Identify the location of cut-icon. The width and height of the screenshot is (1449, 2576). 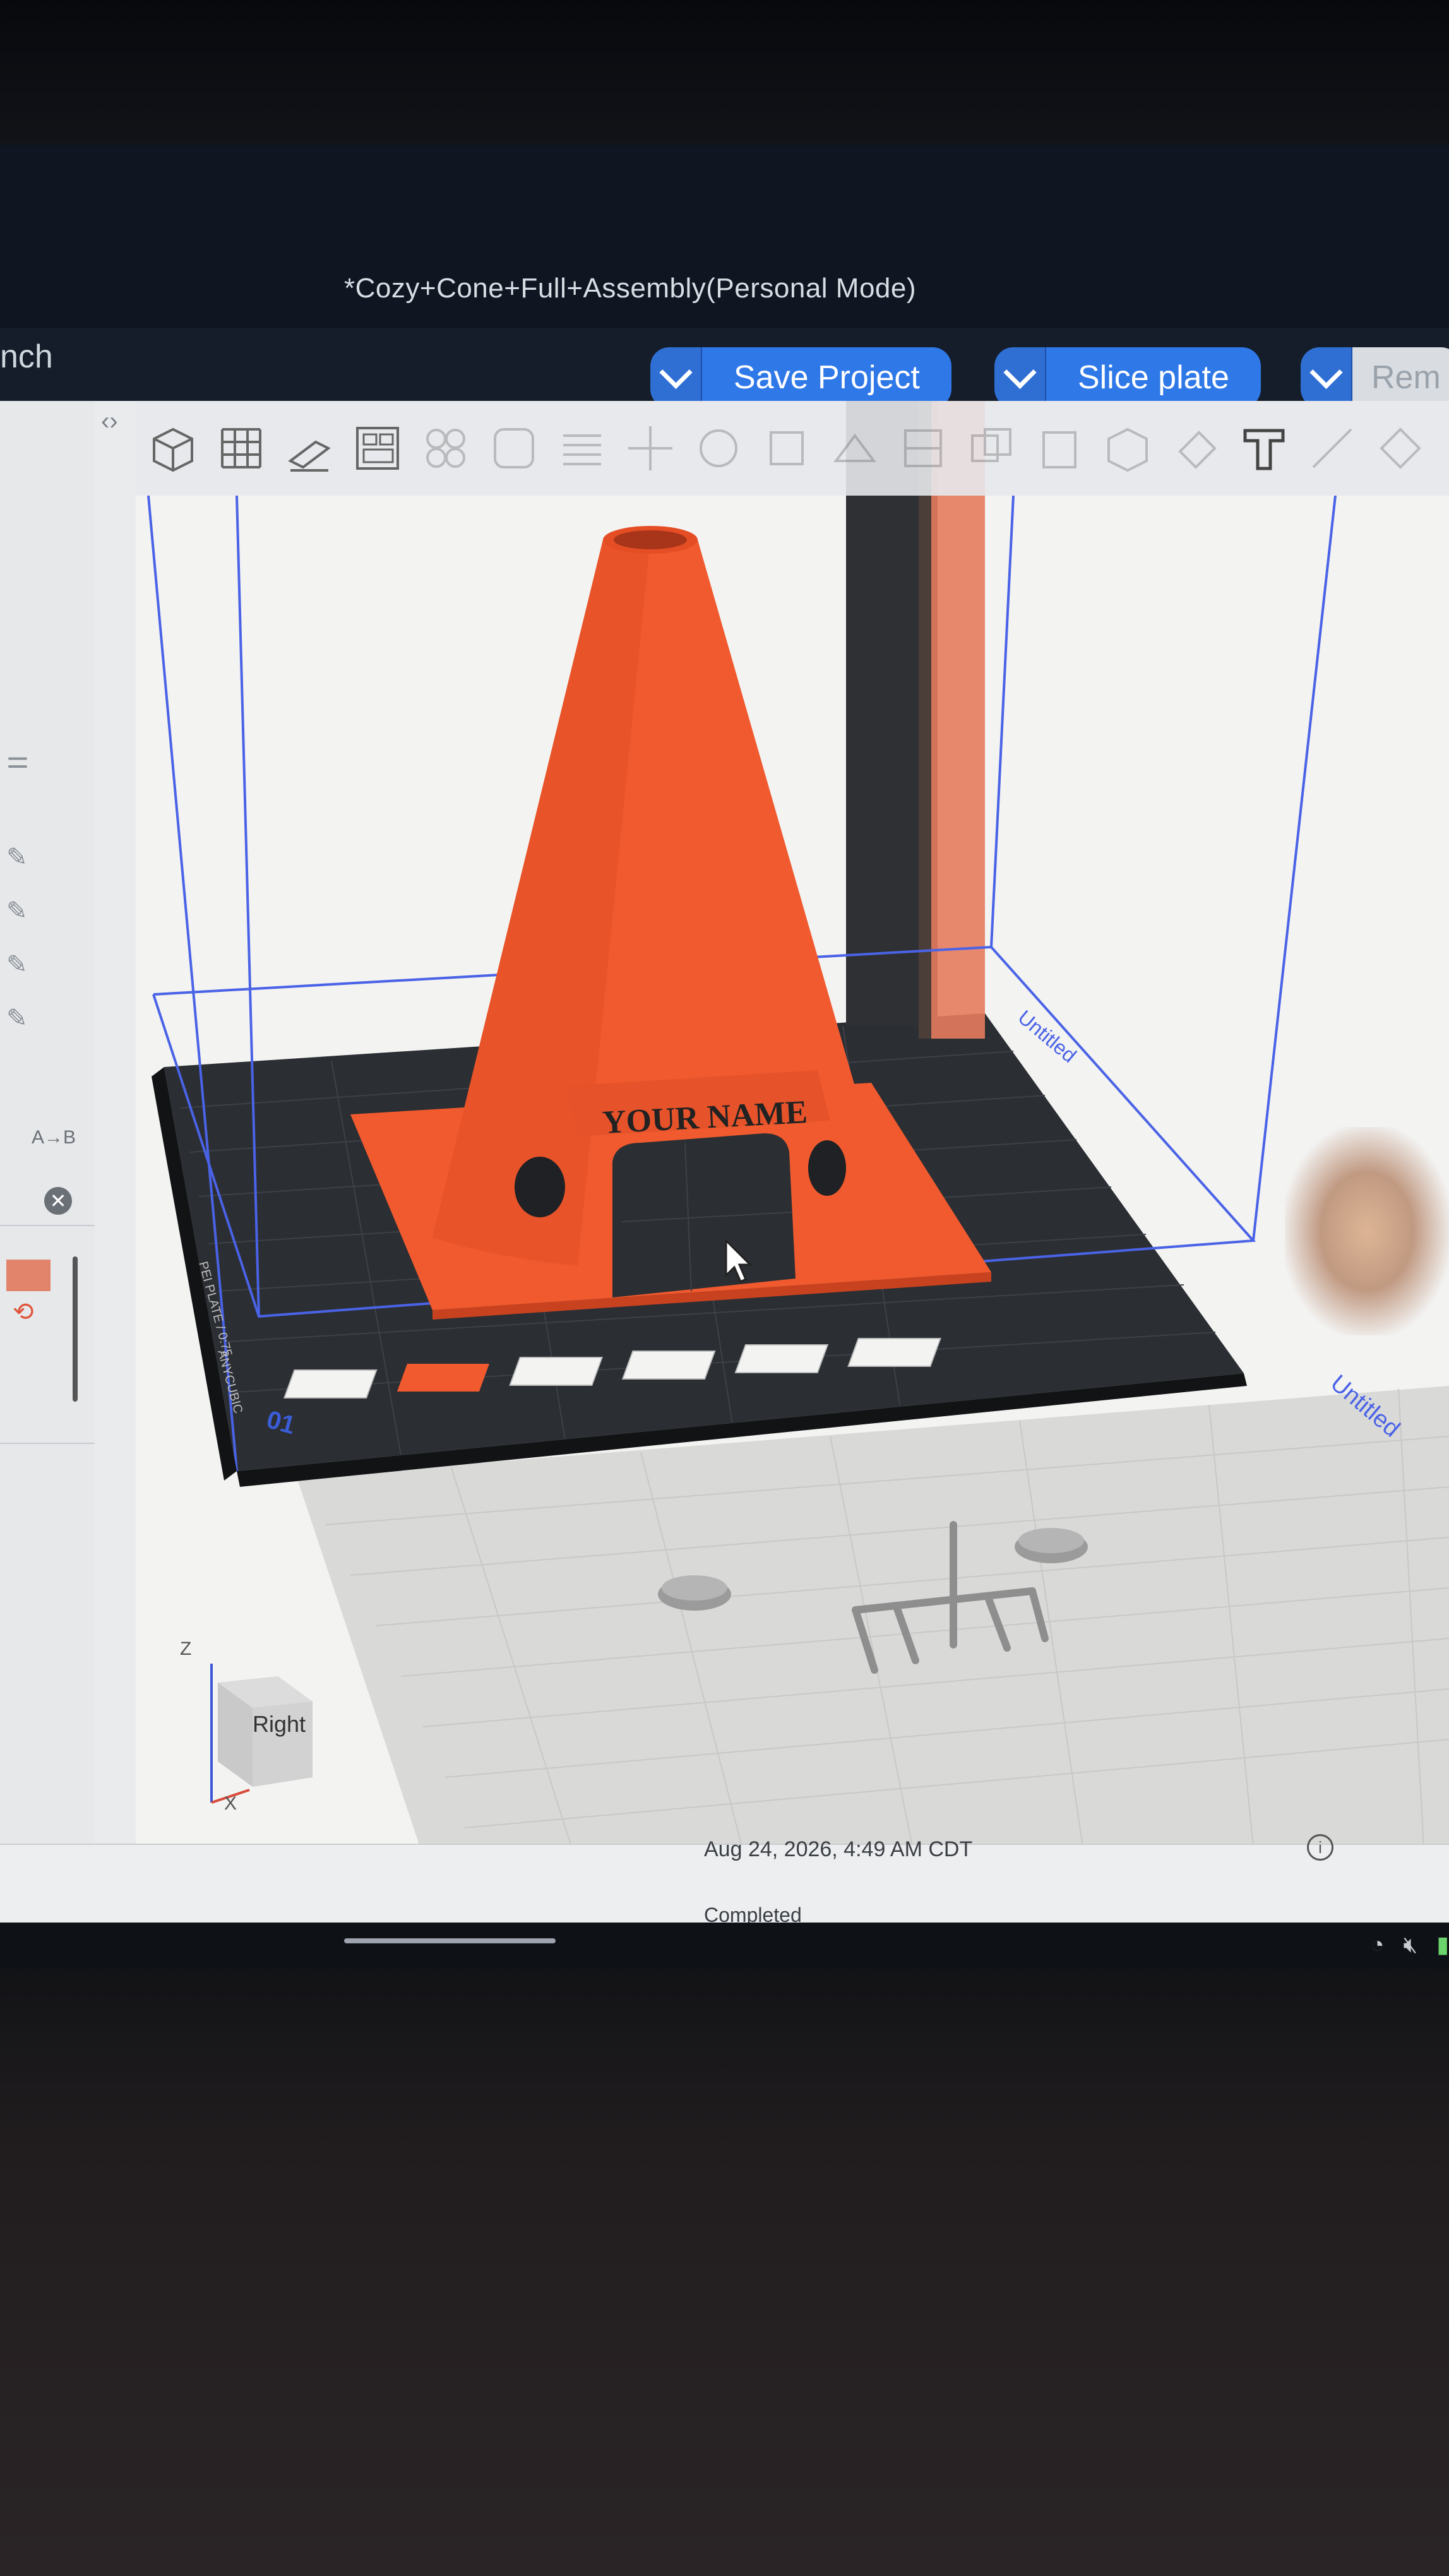
(923, 448).